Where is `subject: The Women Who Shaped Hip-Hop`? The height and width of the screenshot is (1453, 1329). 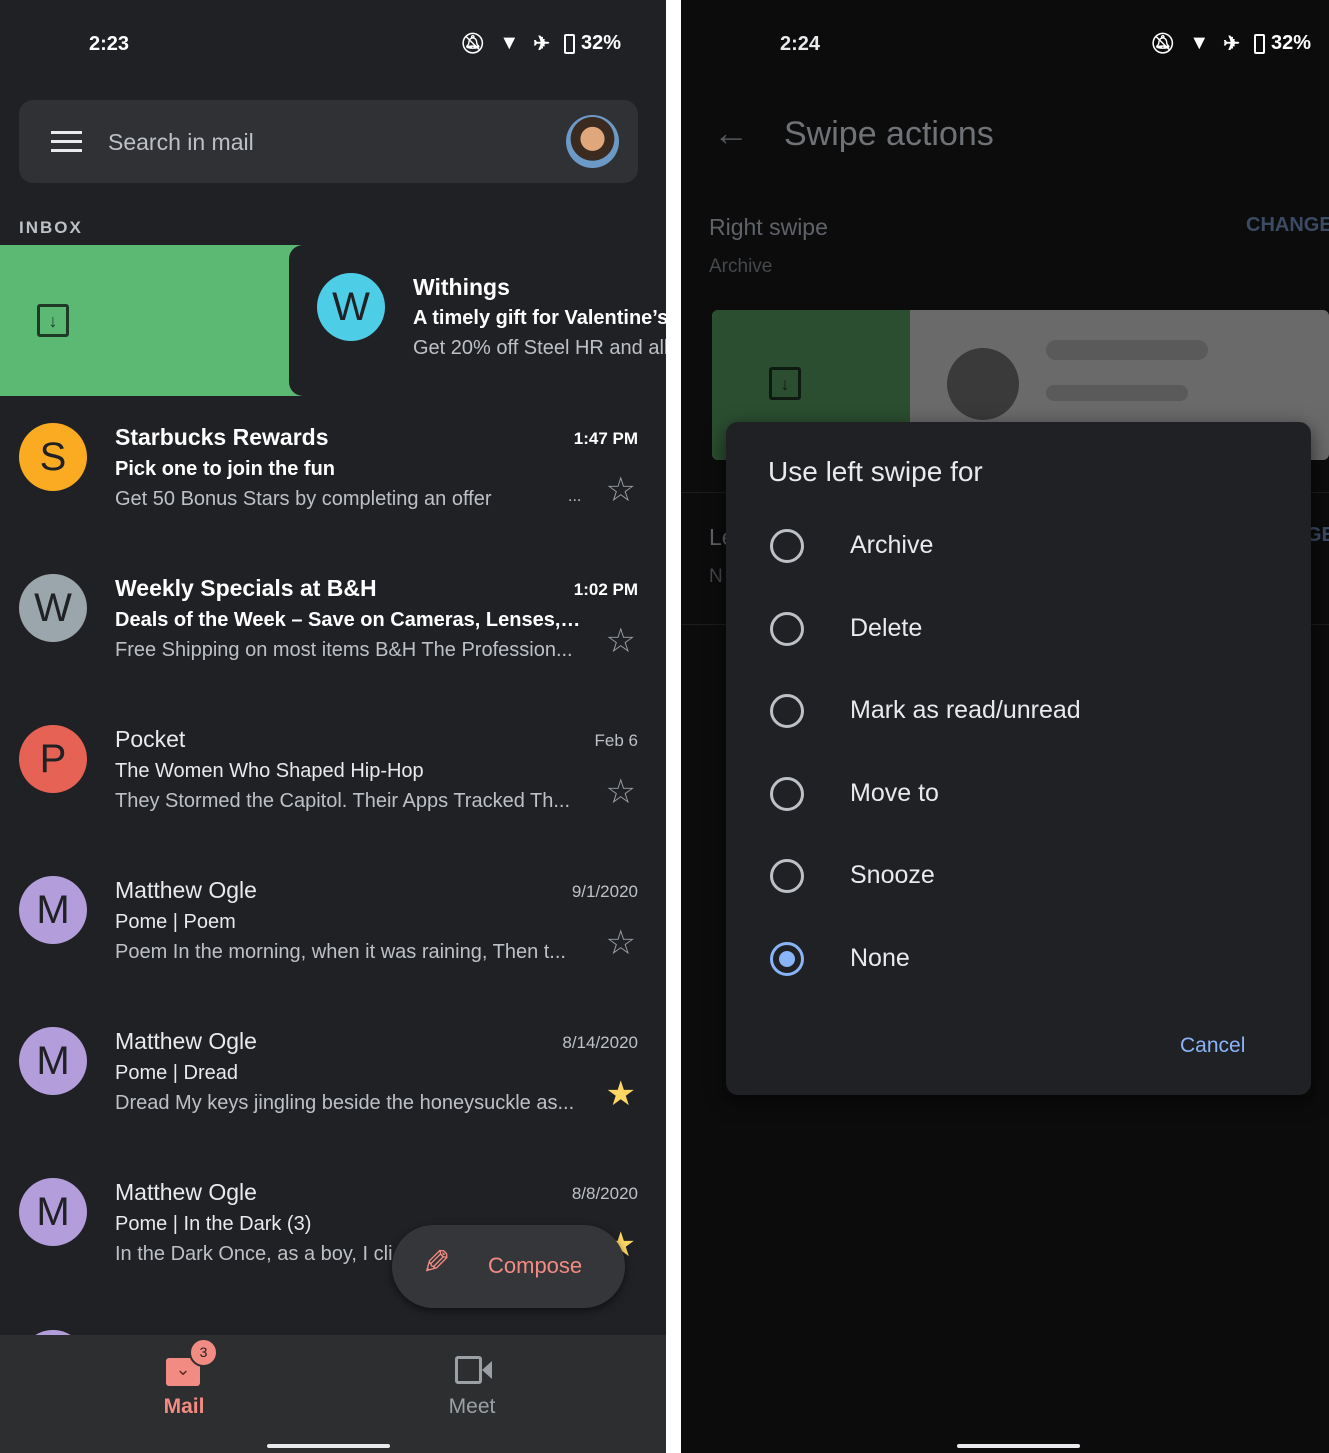
subject: The Women Who Shaped Hip-Hop is located at coordinates (269, 771).